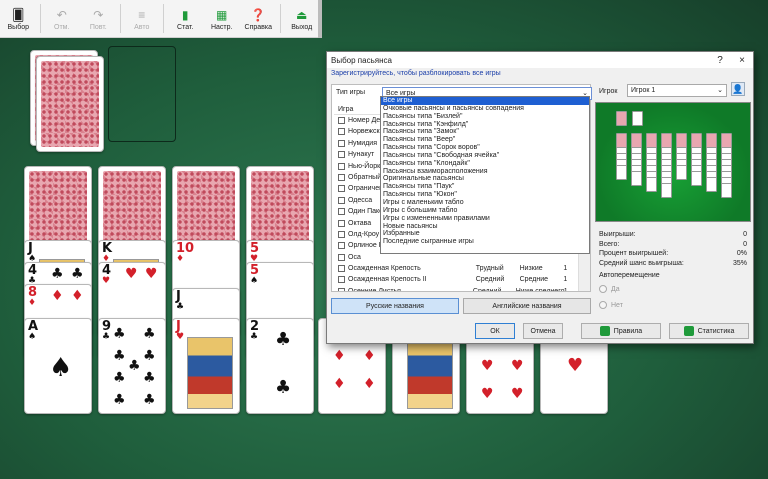 Image resolution: width=768 pixels, height=479 pixels. Describe the element at coordinates (301, 19) in the screenshot. I see `exit-button: ⏏ Выход` at that location.